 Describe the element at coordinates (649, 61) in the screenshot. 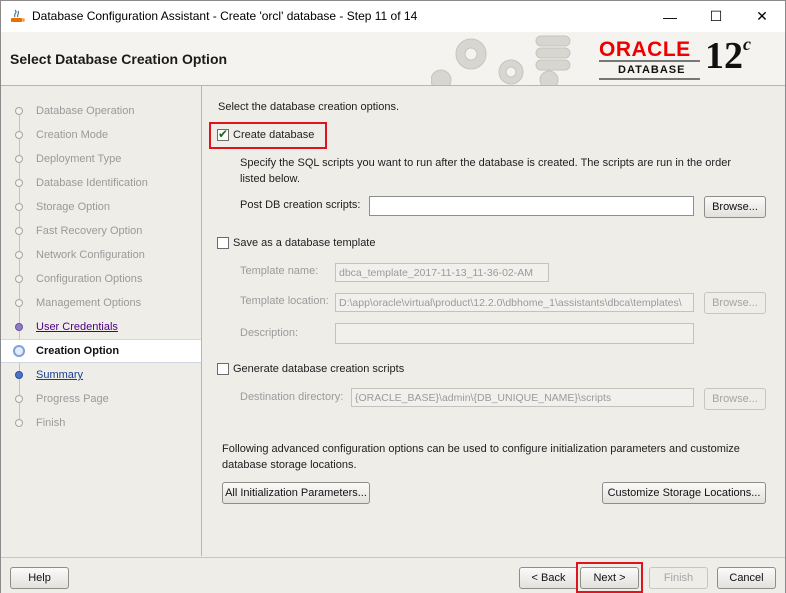

I see `logo-divider` at that location.